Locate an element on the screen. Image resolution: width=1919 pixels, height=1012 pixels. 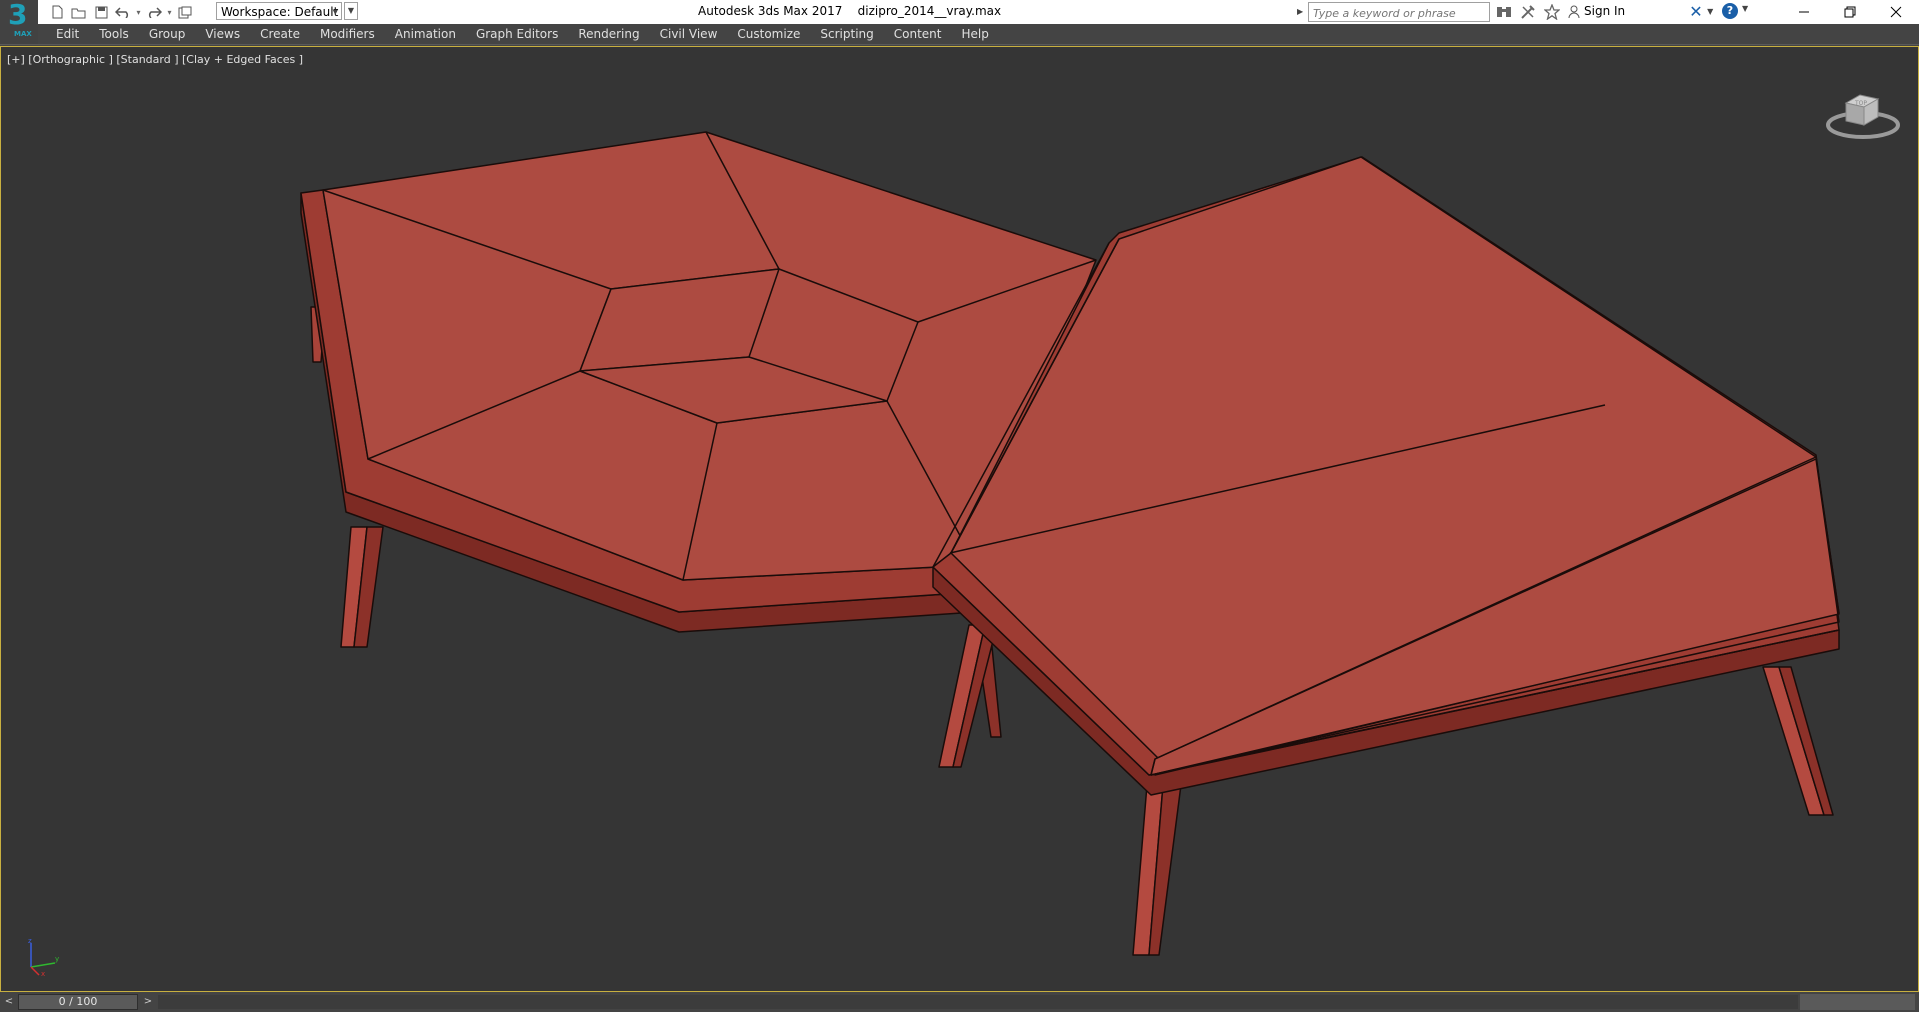
workspace-selector: Workspace: Default ▼ is located at coordinates (279, 11).